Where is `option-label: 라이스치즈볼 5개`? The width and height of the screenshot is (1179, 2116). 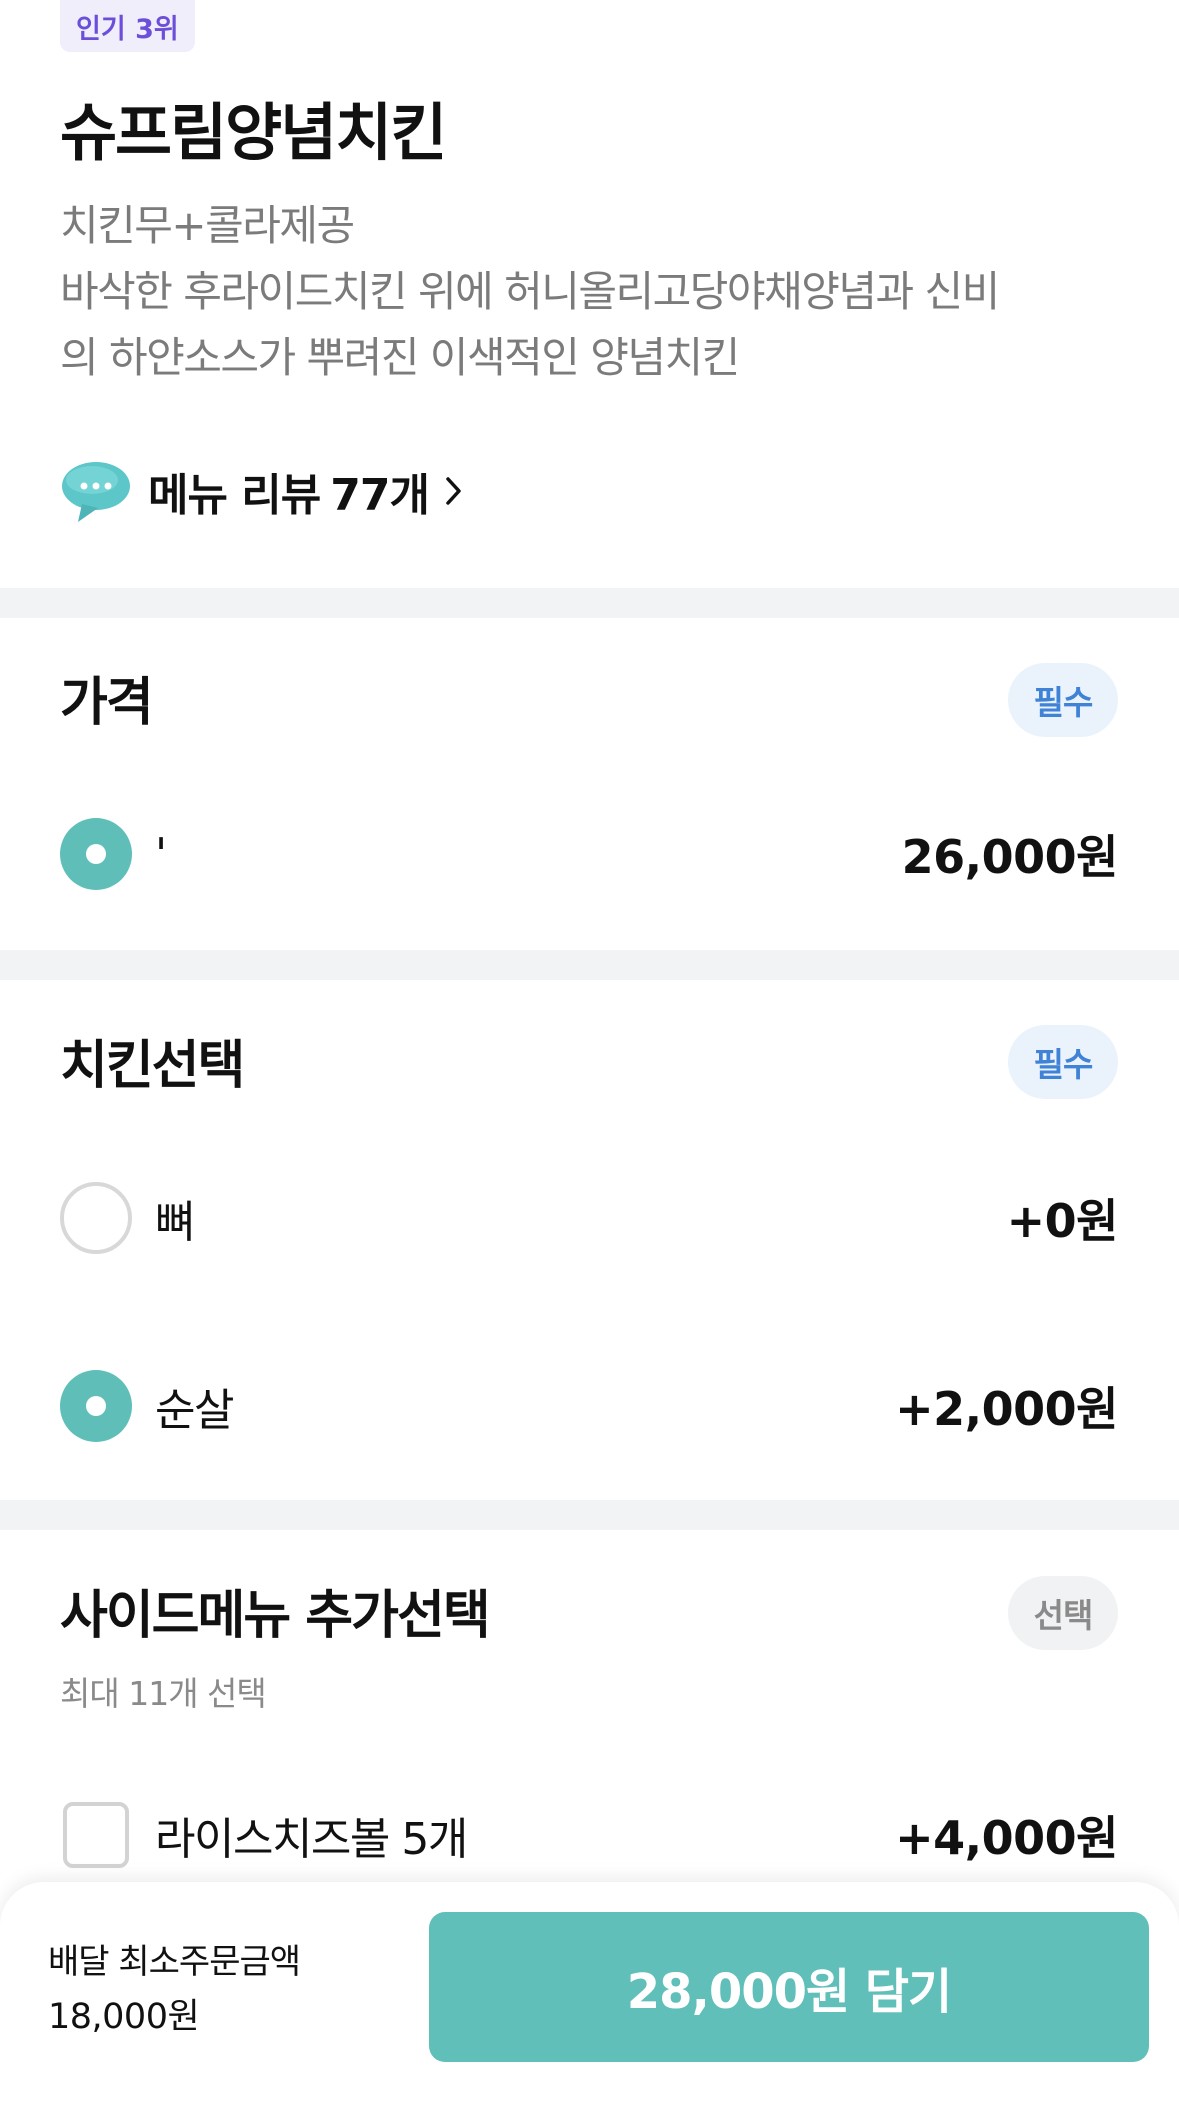 option-label: 라이스치즈볼 5개 is located at coordinates (311, 1839).